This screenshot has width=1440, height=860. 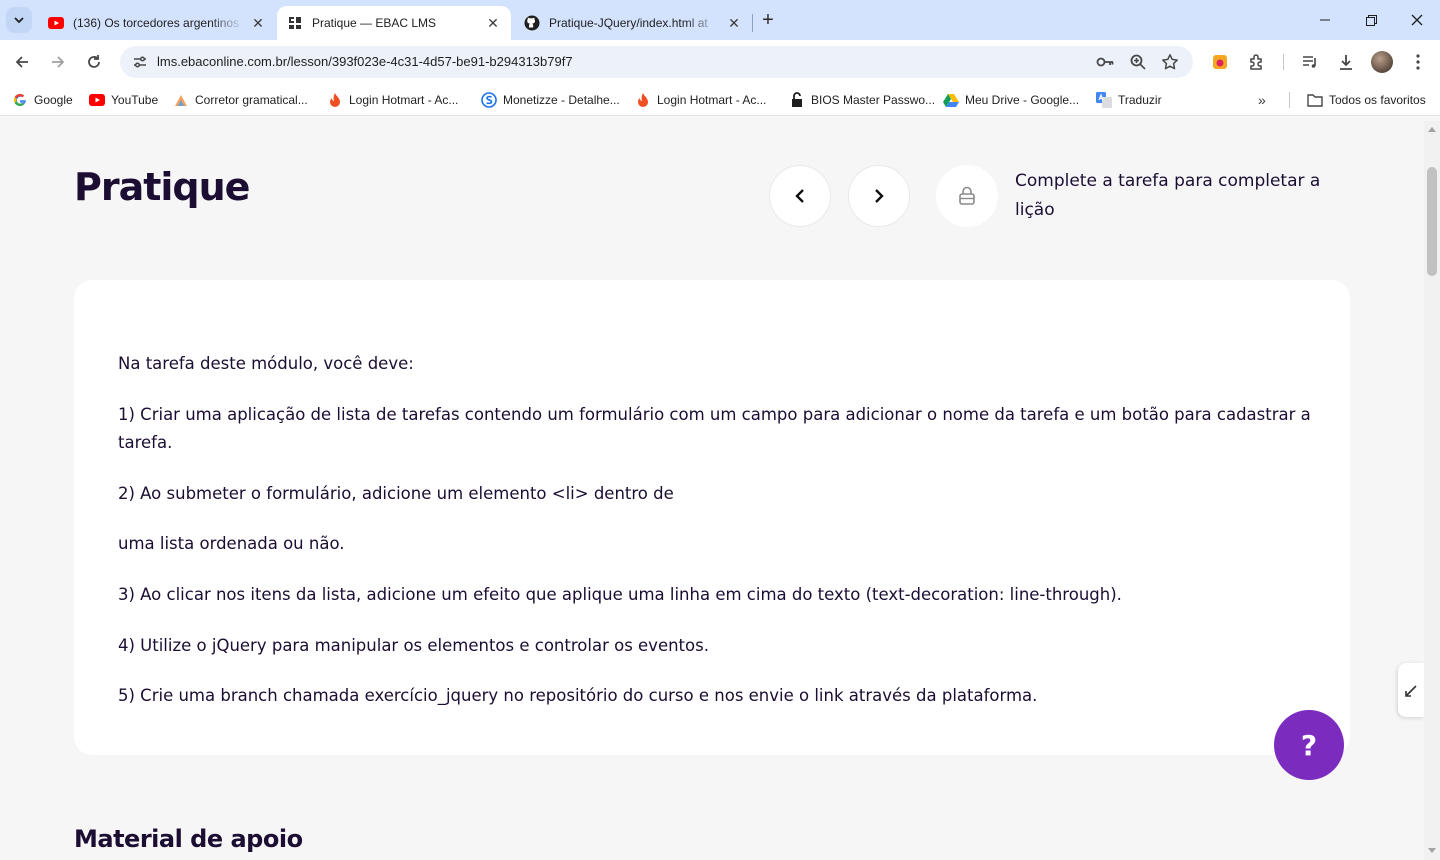 I want to click on tab-github: Pratique-JQuery/index.html at ✕, so click(x=633, y=23).